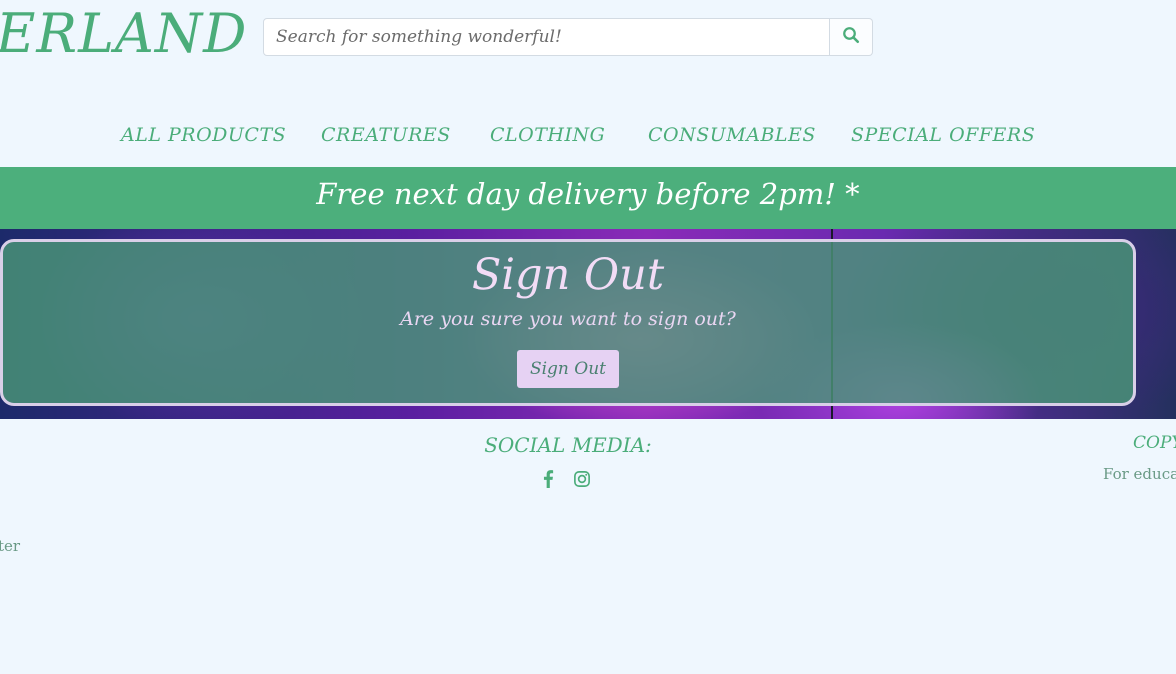 The image size is (1176, 674). I want to click on instagram-icon, so click(582, 479).